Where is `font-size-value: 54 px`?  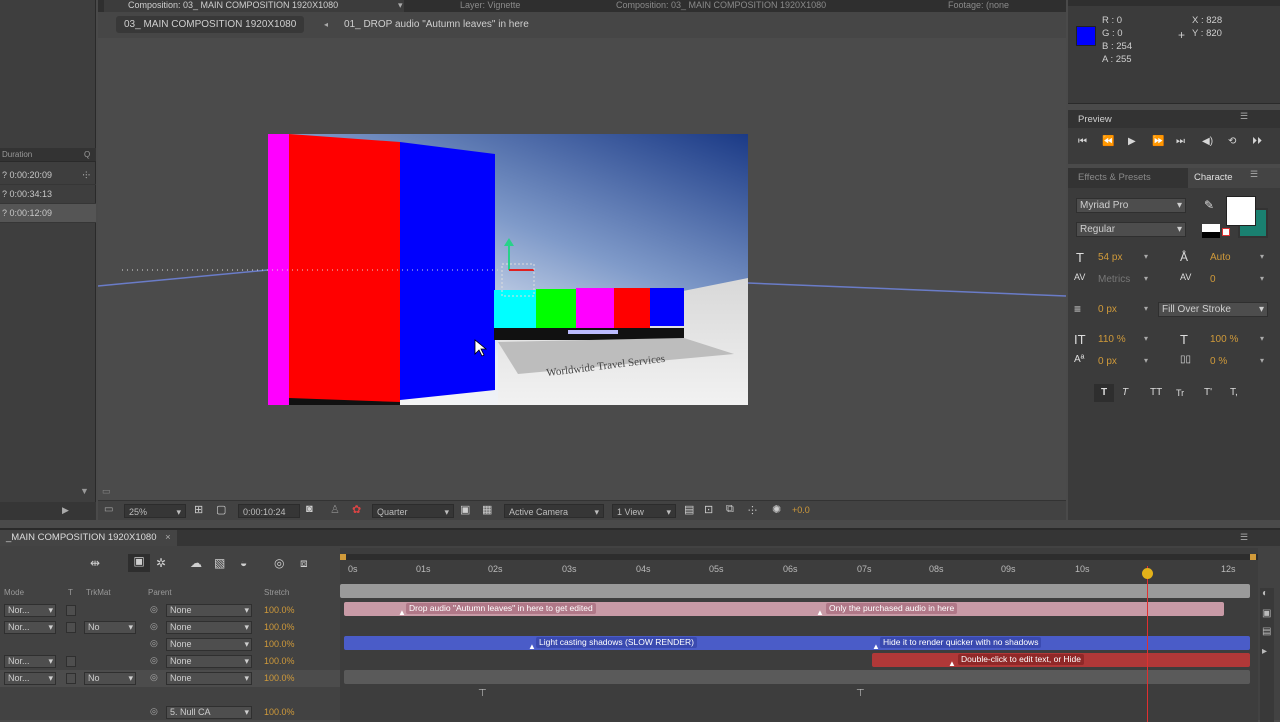 font-size-value: 54 px is located at coordinates (1110, 257).